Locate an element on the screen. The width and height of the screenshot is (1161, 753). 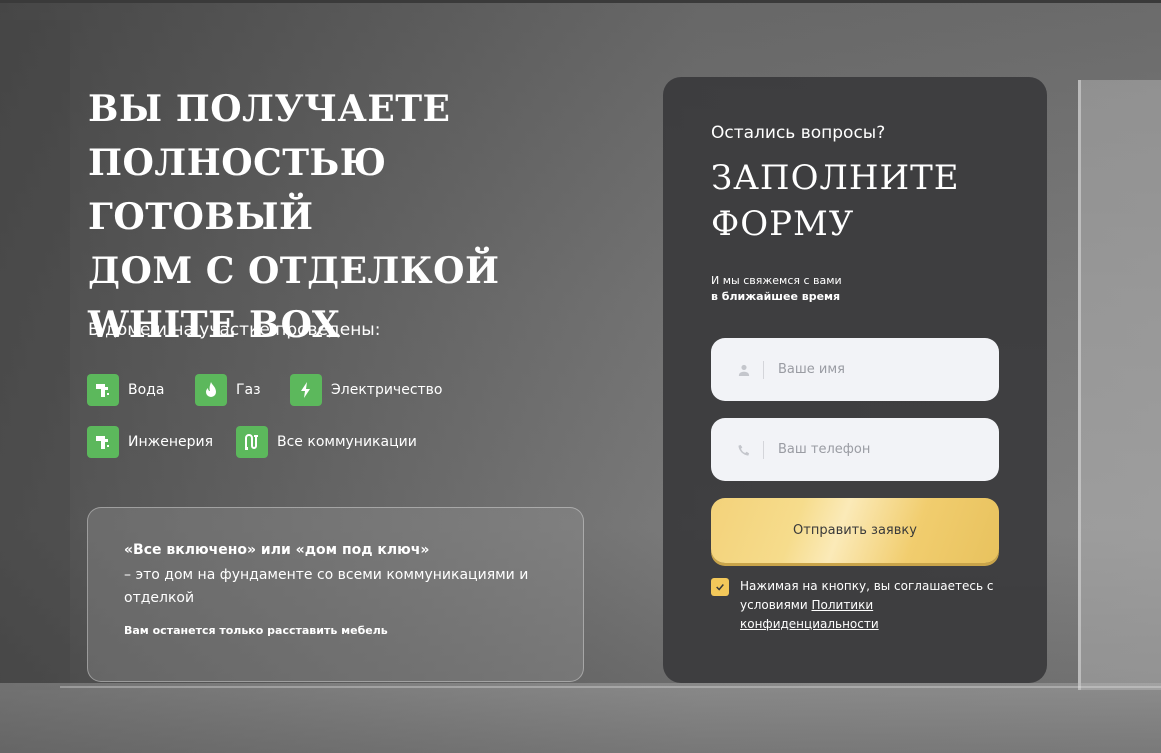
pipes-icon is located at coordinates (252, 442).